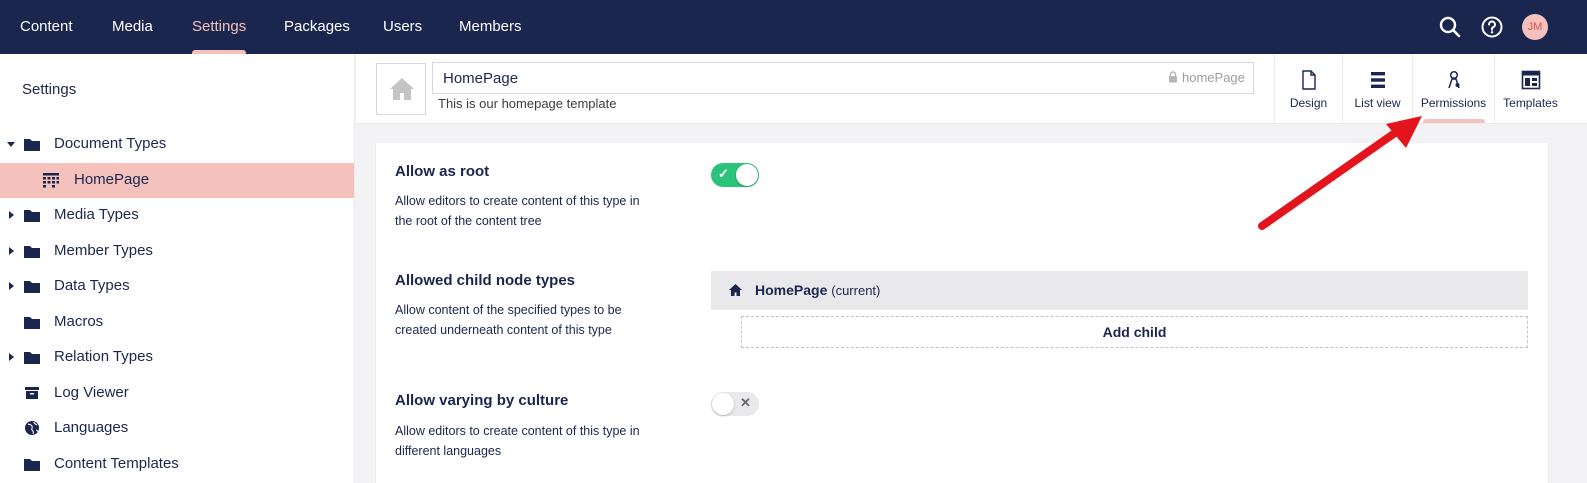 This screenshot has width=1587, height=483. Describe the element at coordinates (1530, 103) in the screenshot. I see `app-label: Templates` at that location.